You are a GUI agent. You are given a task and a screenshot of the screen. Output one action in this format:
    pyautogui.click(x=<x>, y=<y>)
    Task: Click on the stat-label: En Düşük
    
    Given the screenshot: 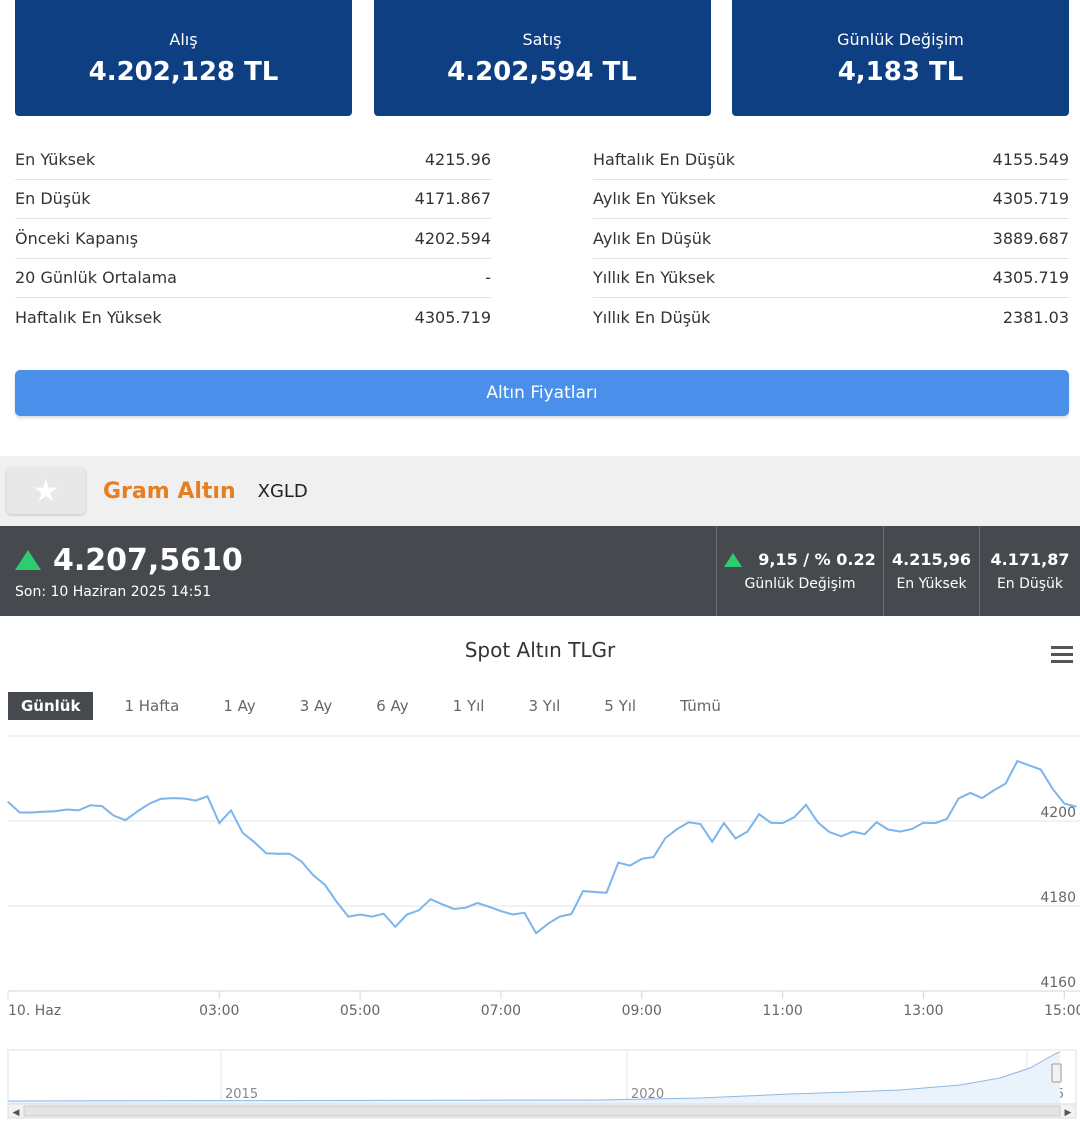 What is the action you would take?
    pyautogui.click(x=53, y=199)
    